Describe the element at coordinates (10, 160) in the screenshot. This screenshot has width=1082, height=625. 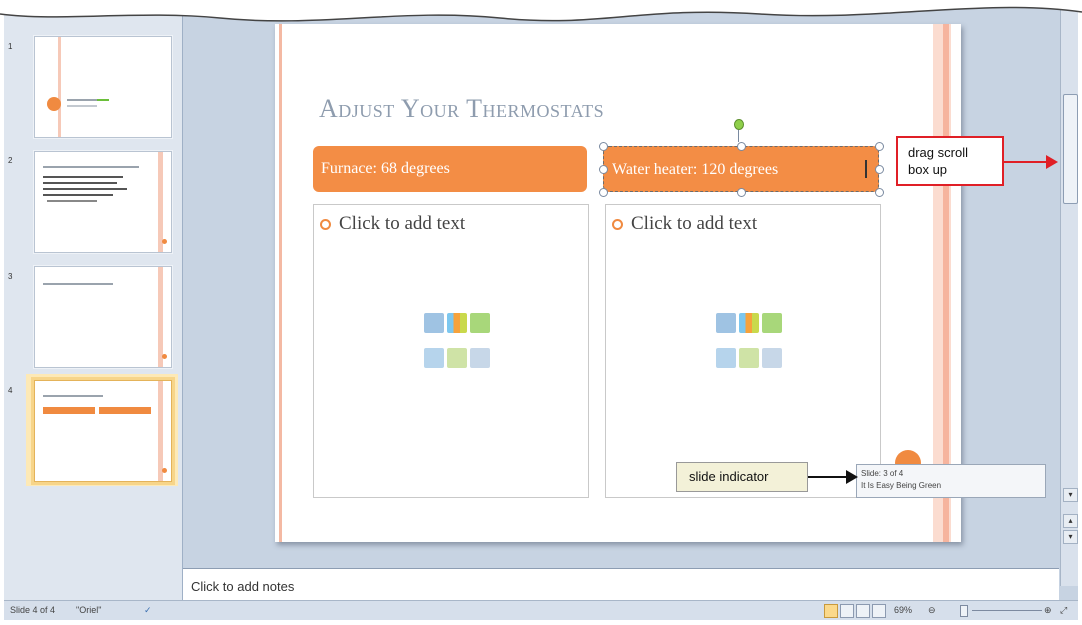
I see `thumbnail-number: 2` at that location.